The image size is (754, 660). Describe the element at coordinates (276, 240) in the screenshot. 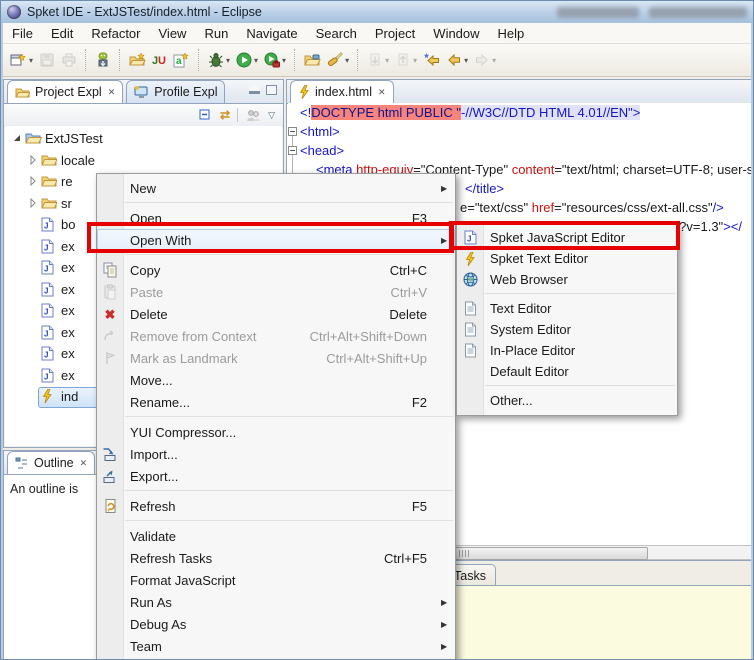

I see `context-menu-item-open-with: Open With ▶` at that location.